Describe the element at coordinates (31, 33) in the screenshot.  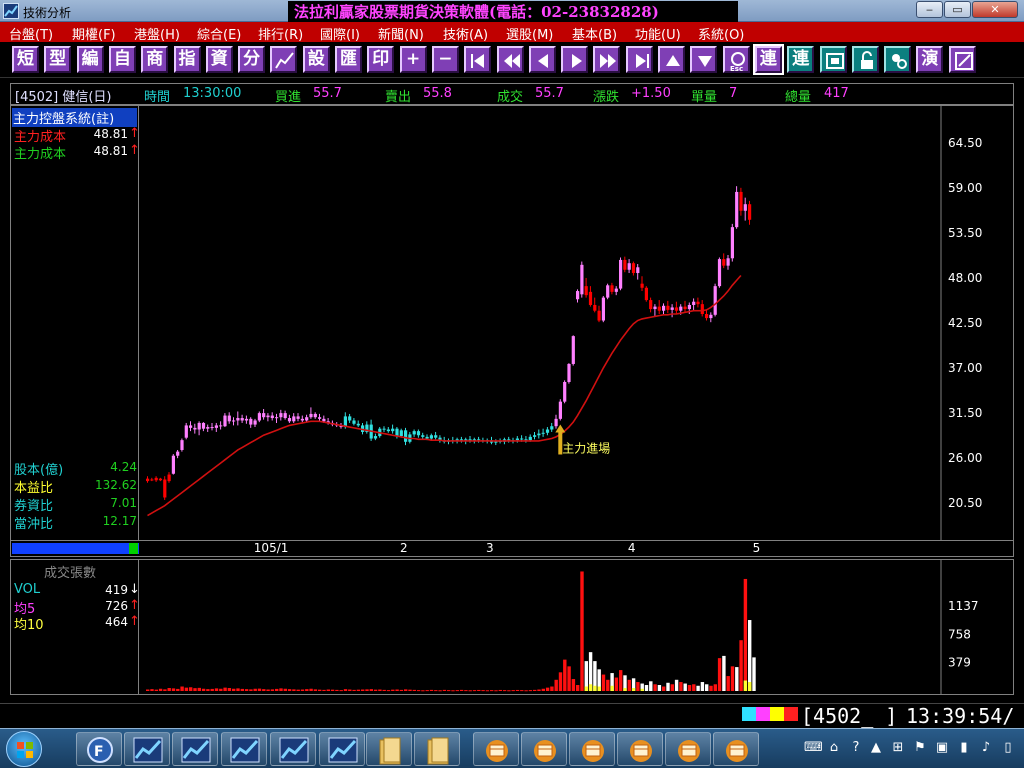
I see `menu-taiwan-market: 台盤(T)` at that location.